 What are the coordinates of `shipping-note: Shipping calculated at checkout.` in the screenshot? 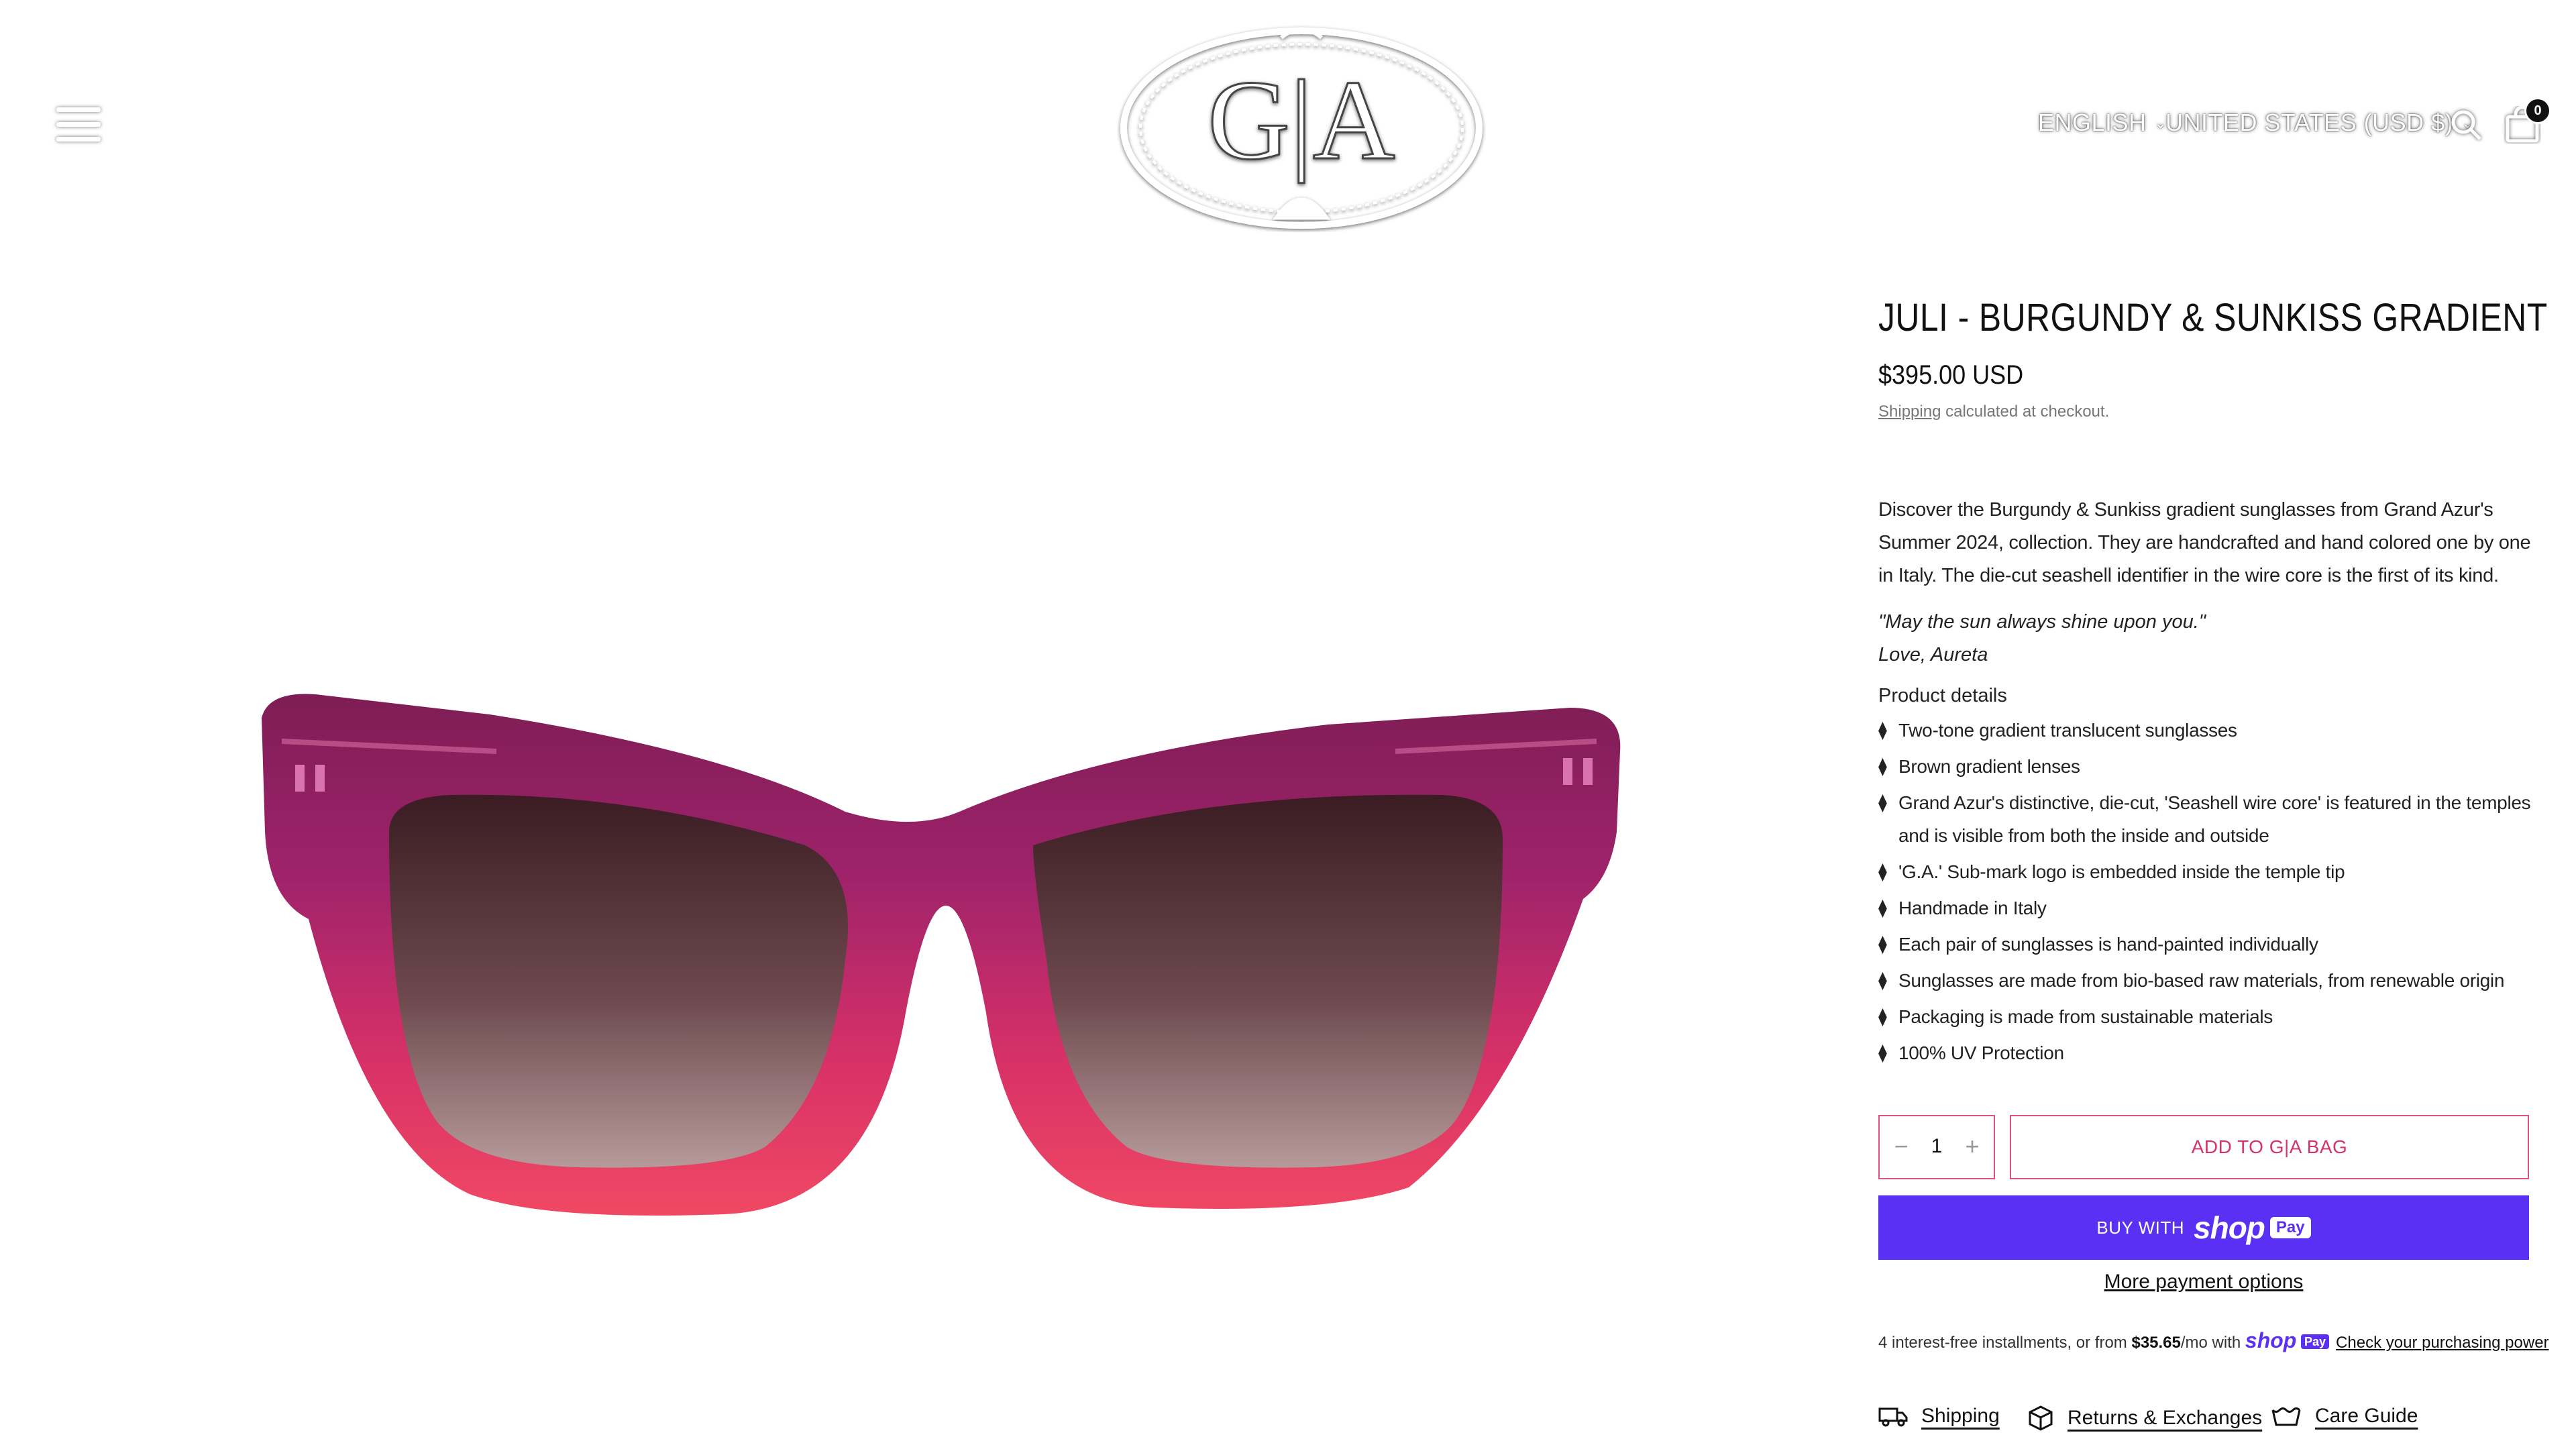 It's located at (2207, 411).